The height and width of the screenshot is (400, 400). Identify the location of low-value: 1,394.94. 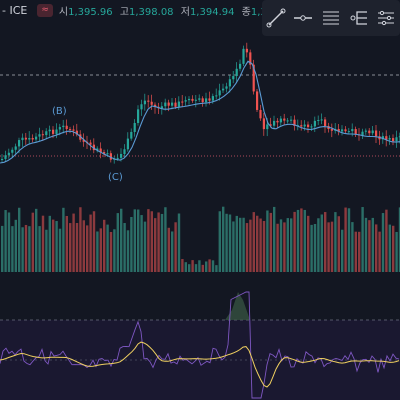
(212, 12).